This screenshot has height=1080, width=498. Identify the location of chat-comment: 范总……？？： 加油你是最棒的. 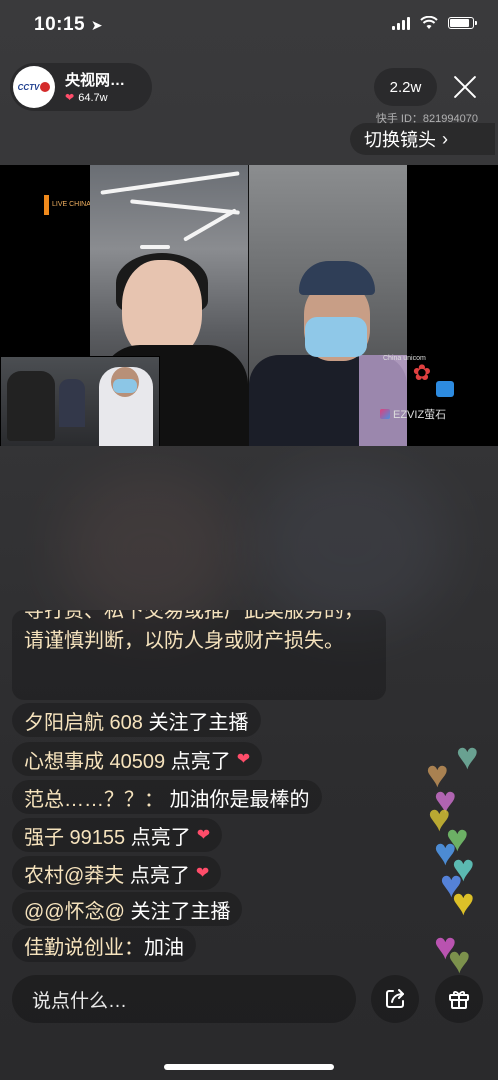
(167, 797).